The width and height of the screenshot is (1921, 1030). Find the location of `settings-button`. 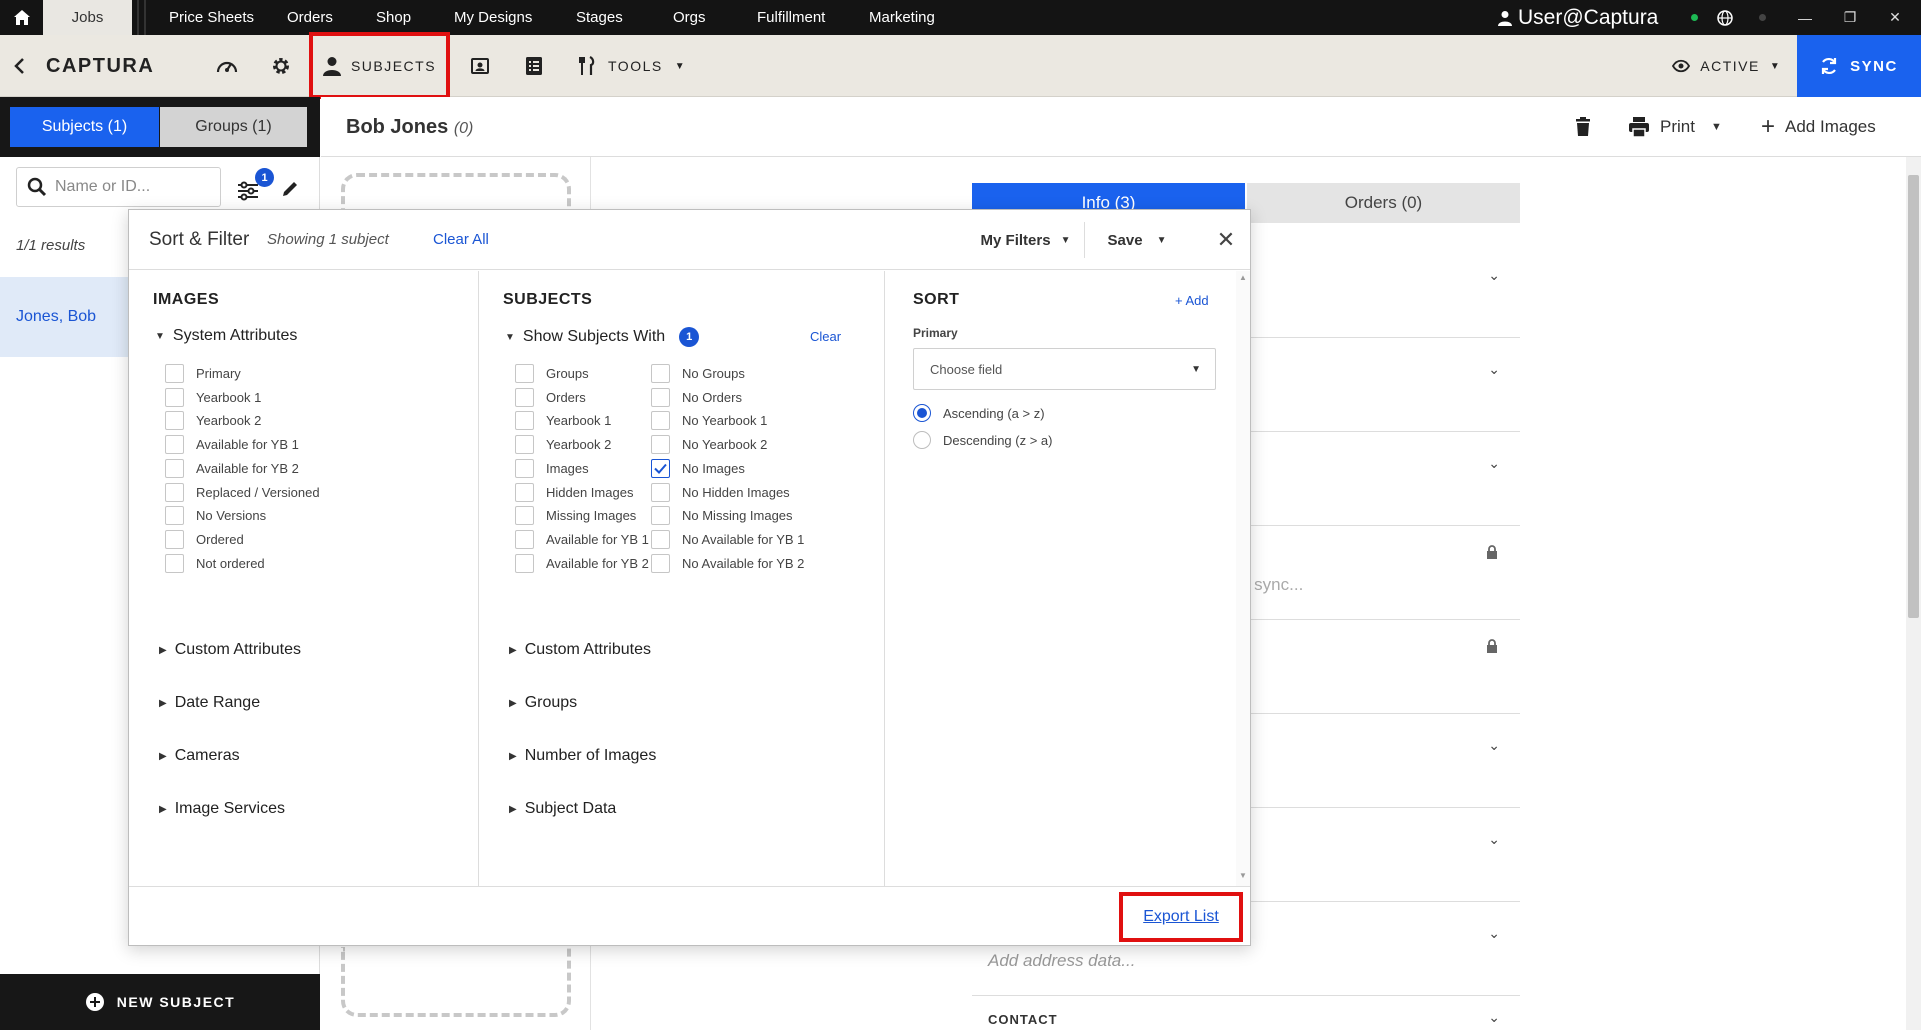

settings-button is located at coordinates (281, 66).